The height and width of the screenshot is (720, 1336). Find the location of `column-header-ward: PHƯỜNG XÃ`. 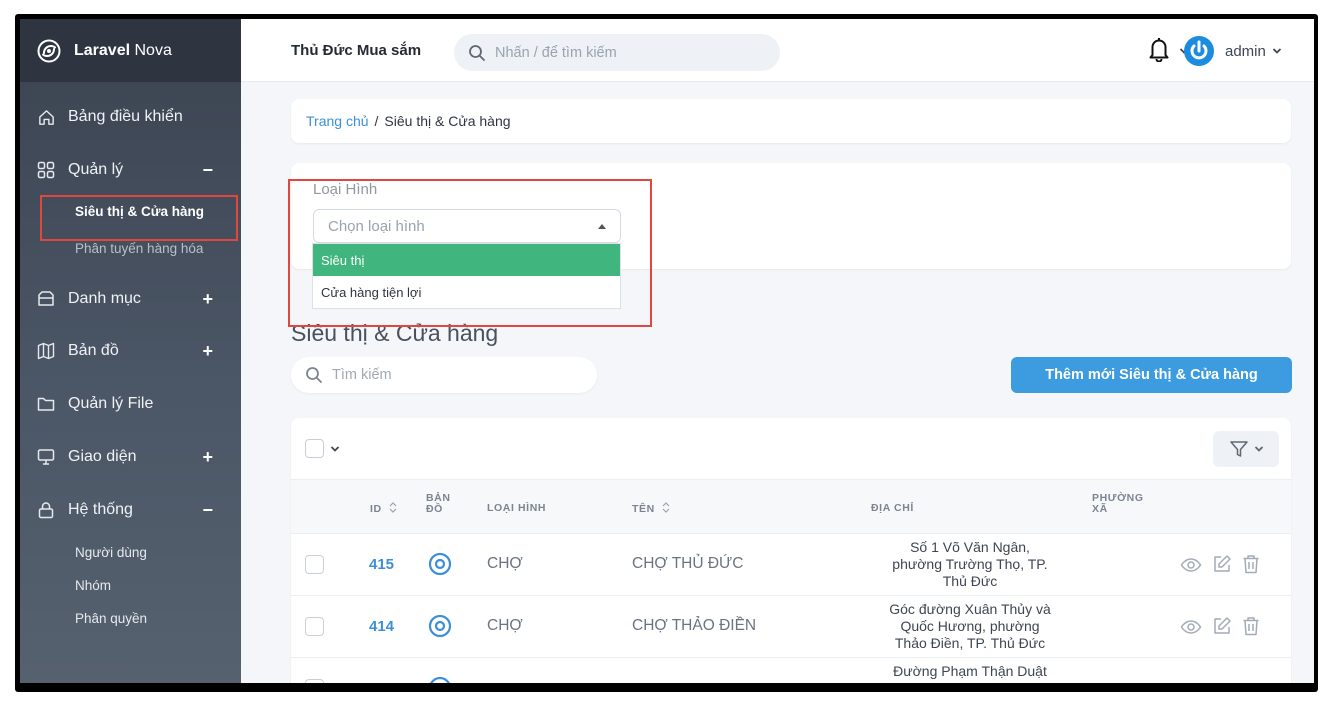

column-header-ward: PHƯỜNG XÃ is located at coordinates (1118, 503).